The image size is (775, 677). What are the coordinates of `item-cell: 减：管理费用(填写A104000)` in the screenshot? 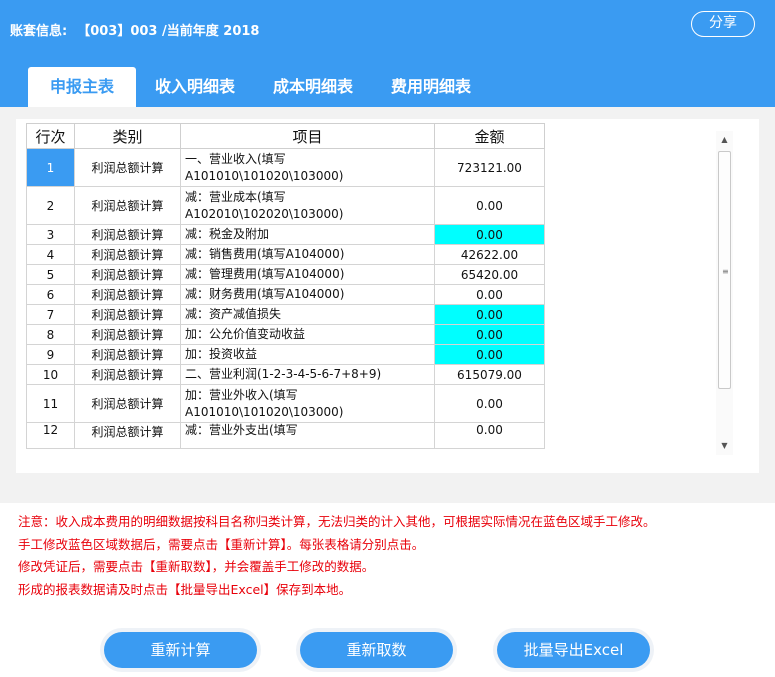 It's located at (307, 274).